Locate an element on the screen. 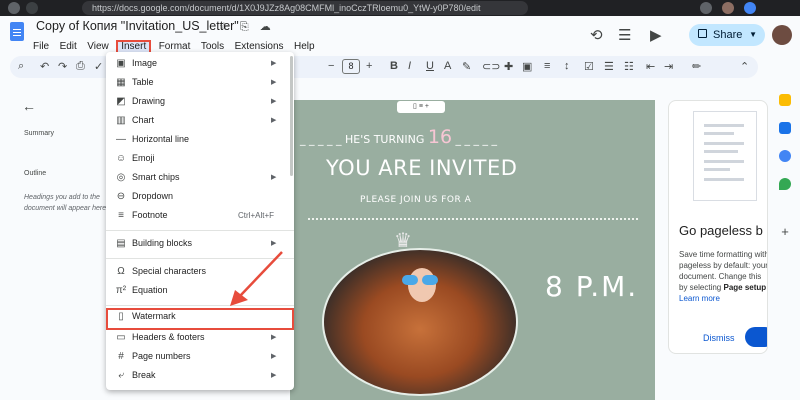  menu-item-emoji: ☺ Emoji is located at coordinates (200, 159).